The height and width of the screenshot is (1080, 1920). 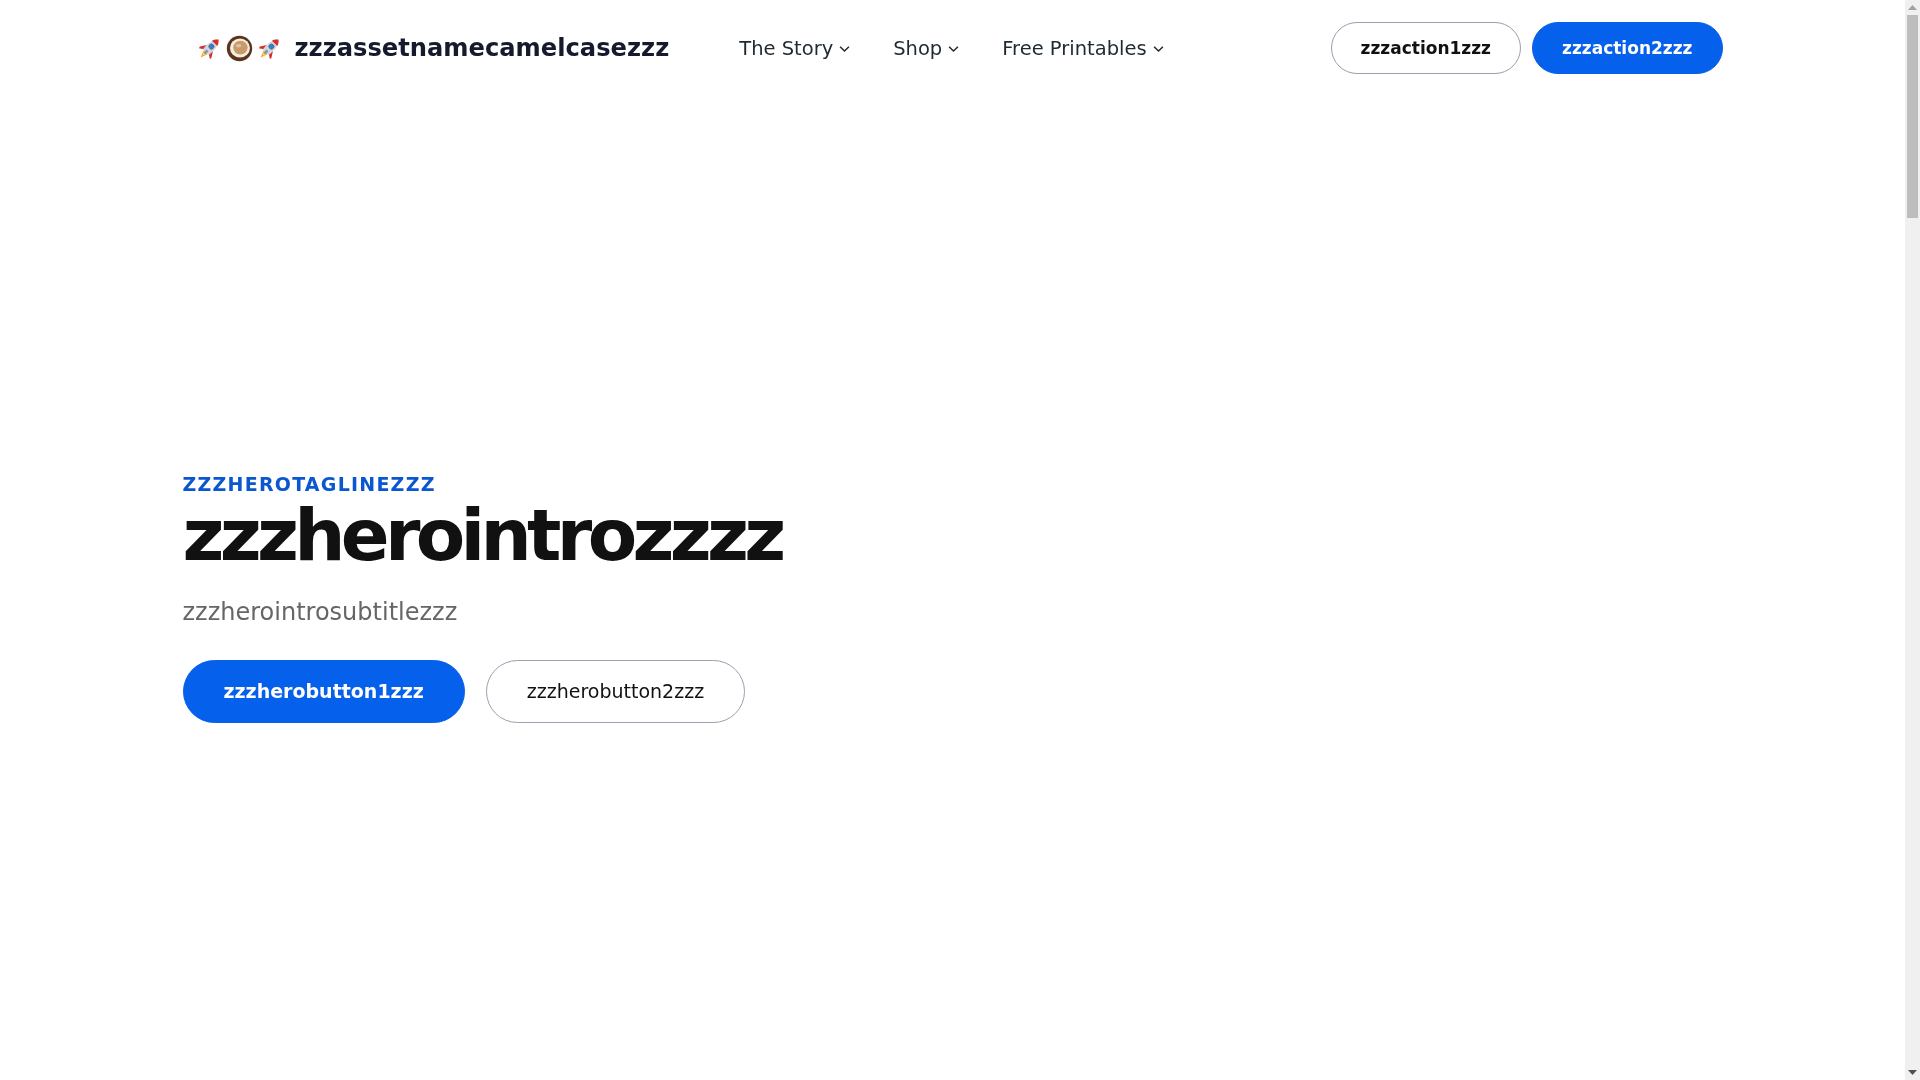 What do you see at coordinates (320, 612) in the screenshot?
I see `hero-subtitle: zzzherointrosubtitlezzz` at bounding box center [320, 612].